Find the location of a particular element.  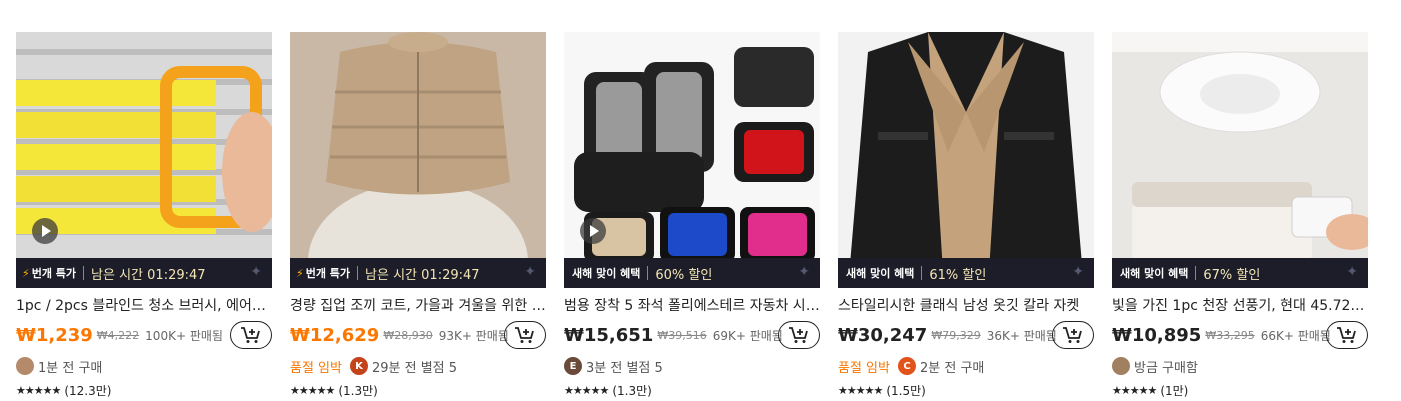

sherpa-jacket-image is located at coordinates (966, 160).